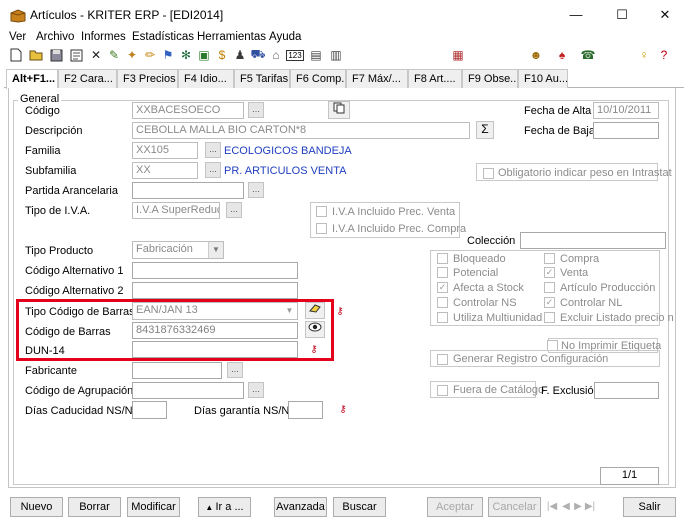  I want to click on bar-chart-icon: ▥, so click(336, 55).